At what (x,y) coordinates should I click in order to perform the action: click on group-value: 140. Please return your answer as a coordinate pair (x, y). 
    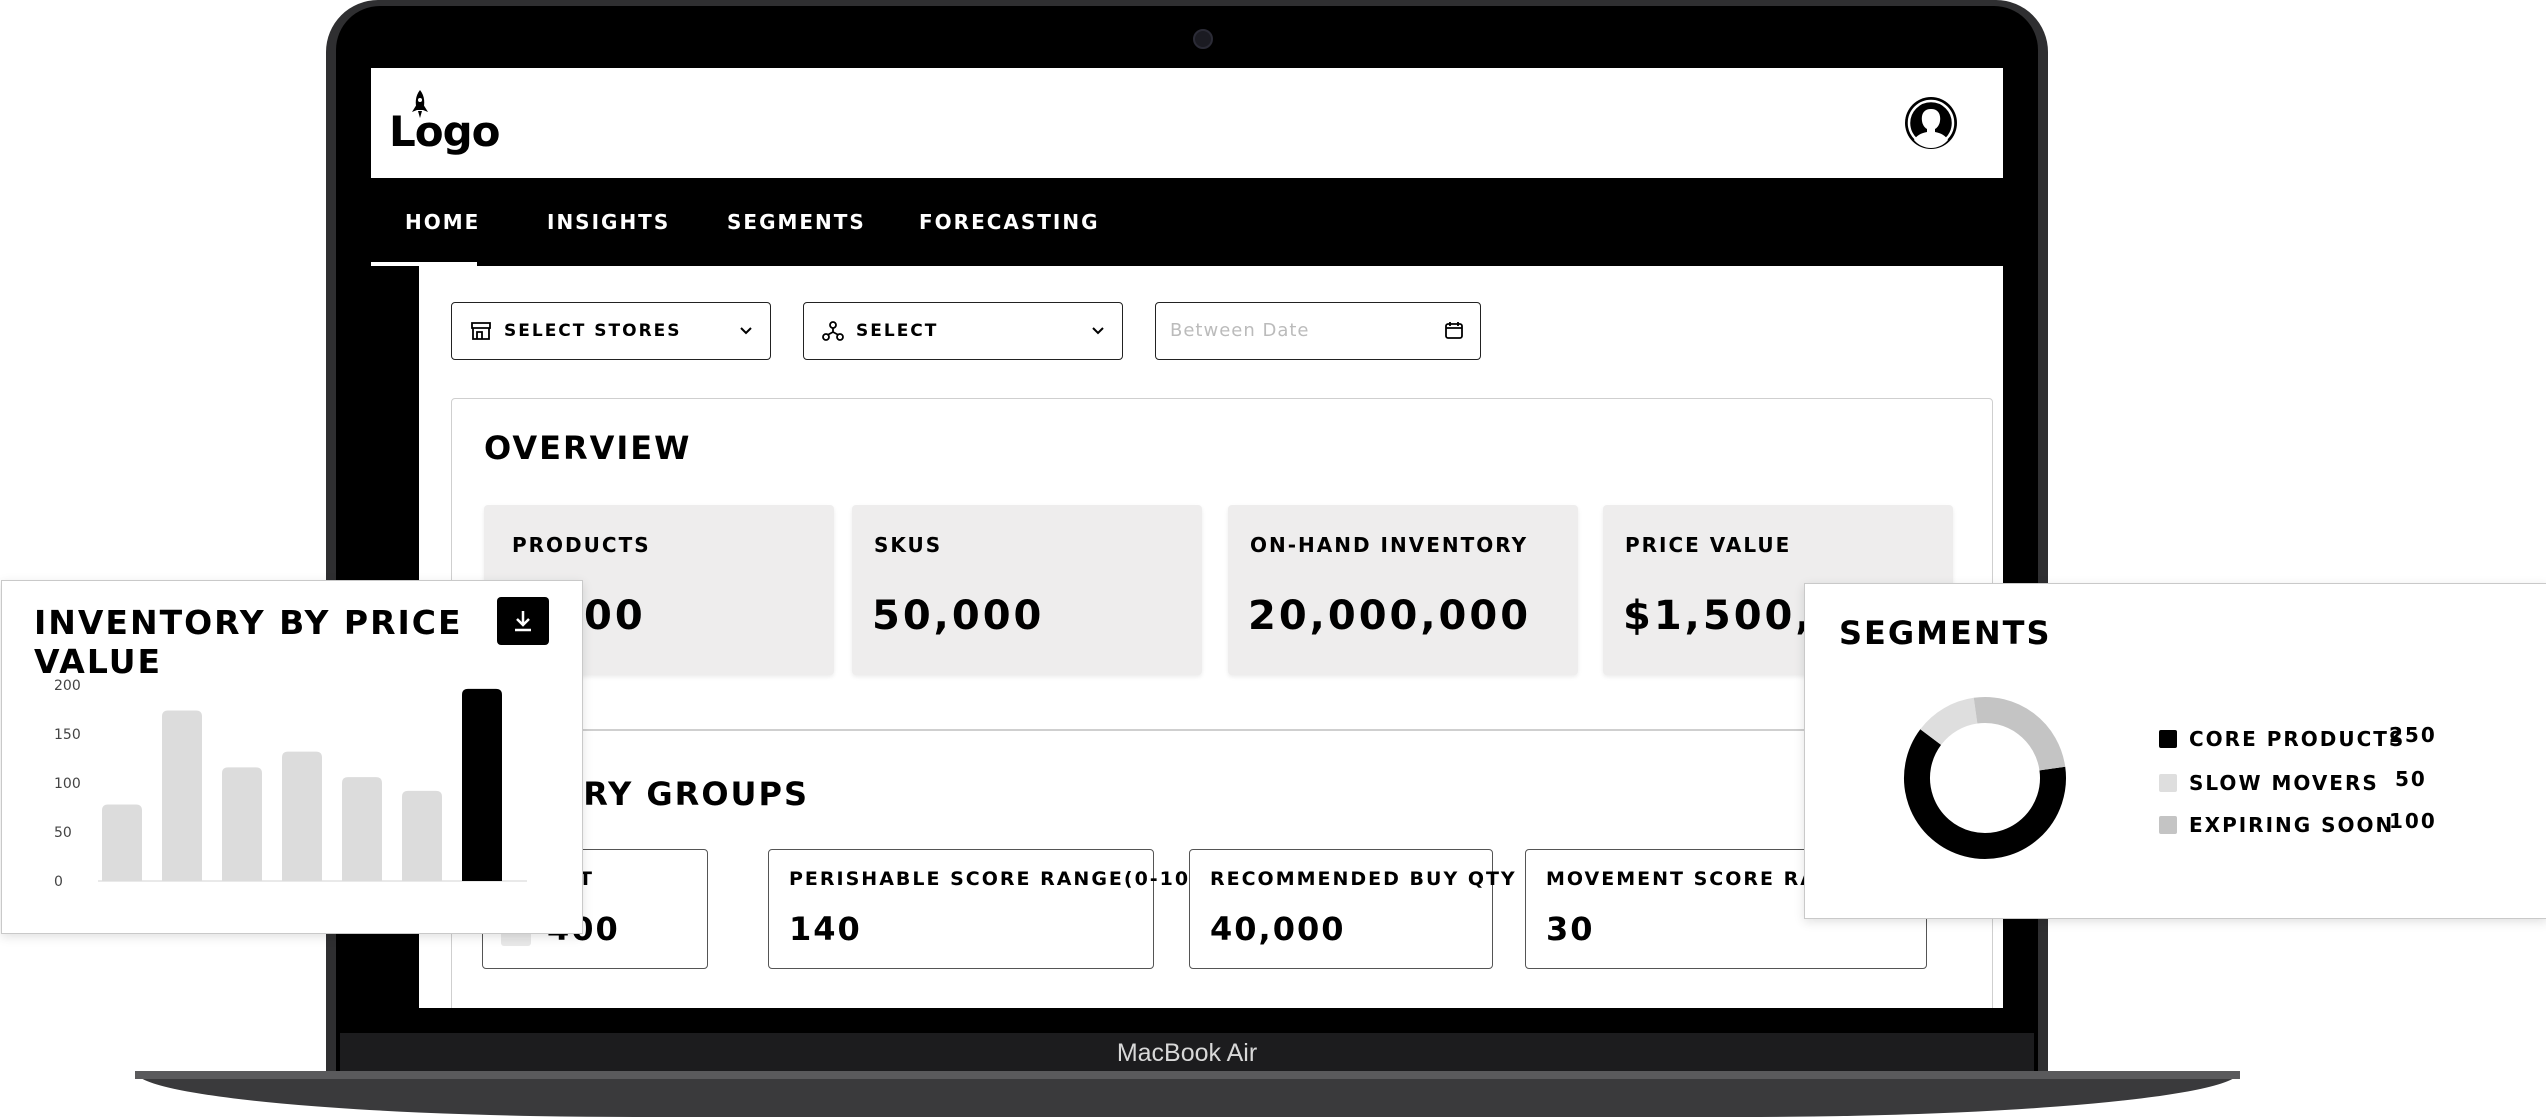
    Looking at the image, I should click on (825, 929).